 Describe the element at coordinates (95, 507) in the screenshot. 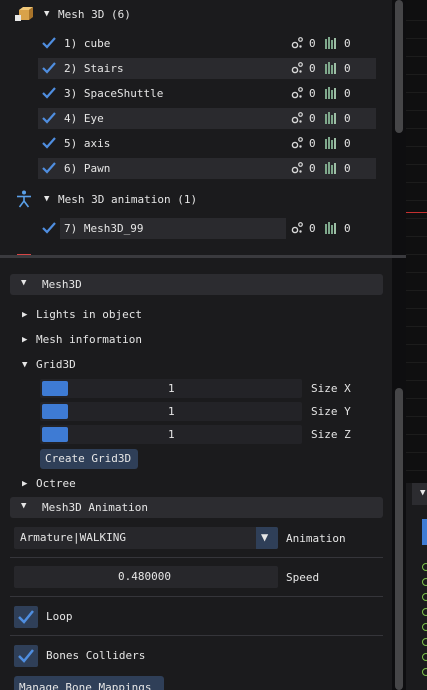

I see `mesh3d-animation-header-label: Mesh3D Animation` at that location.